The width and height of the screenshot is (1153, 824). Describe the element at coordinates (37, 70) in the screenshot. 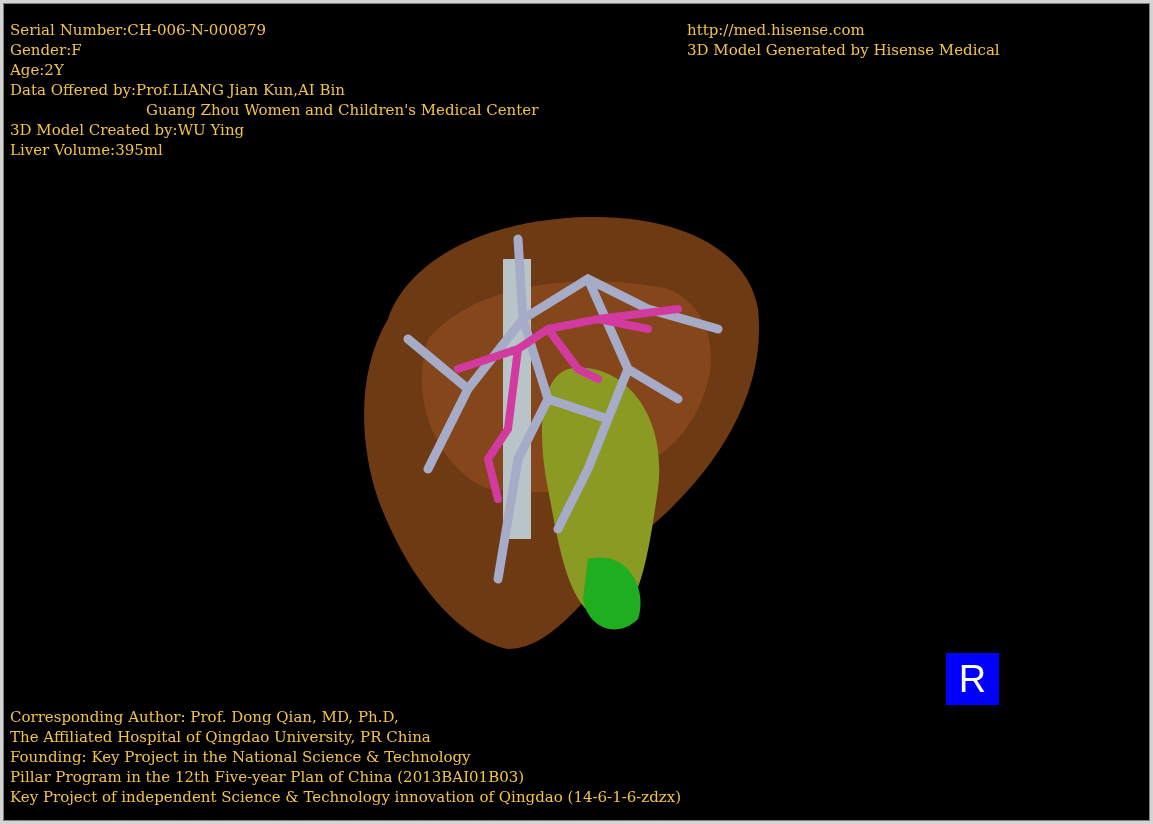

I see `info-text: Age:2Y` at that location.